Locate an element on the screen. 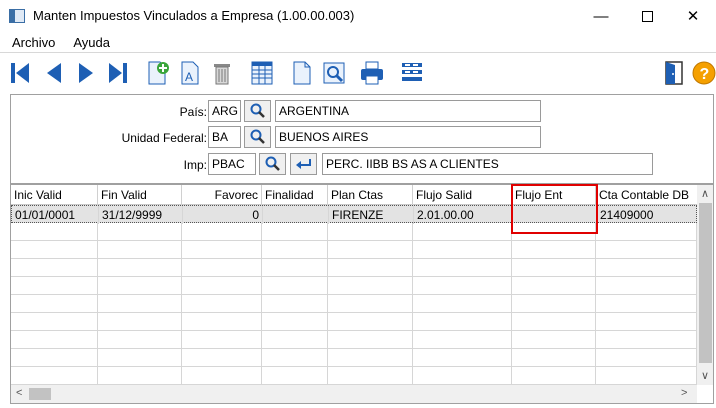  cell-fin-valid: 31/12/9999 is located at coordinates (141, 215).